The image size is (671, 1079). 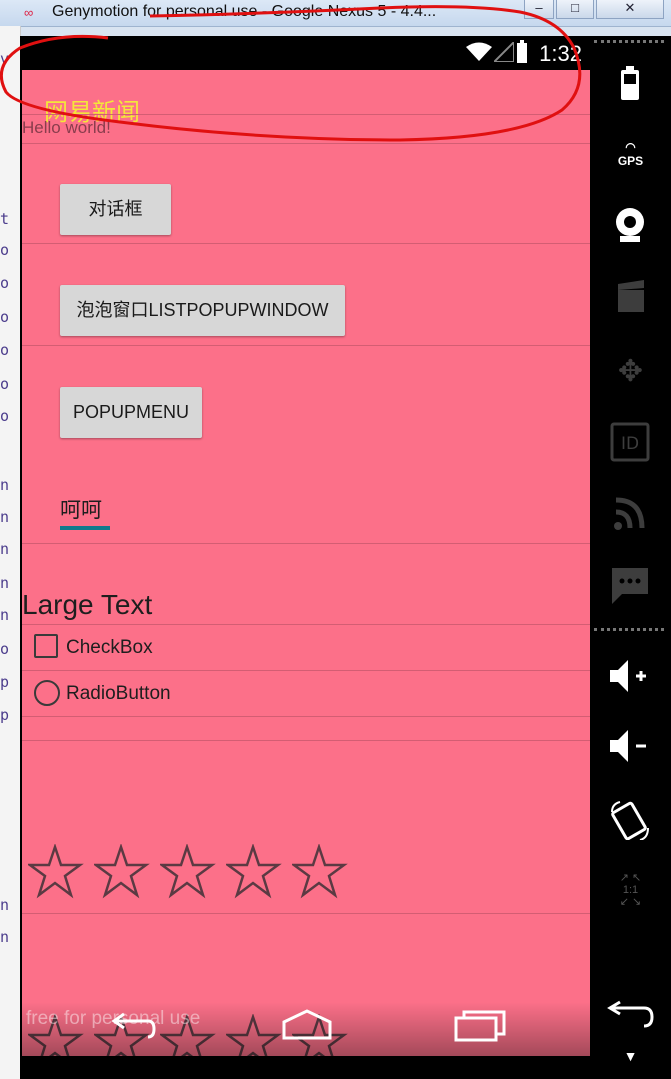 What do you see at coordinates (29, 12) in the screenshot?
I see `genymotion-logo-icon: ∞` at bounding box center [29, 12].